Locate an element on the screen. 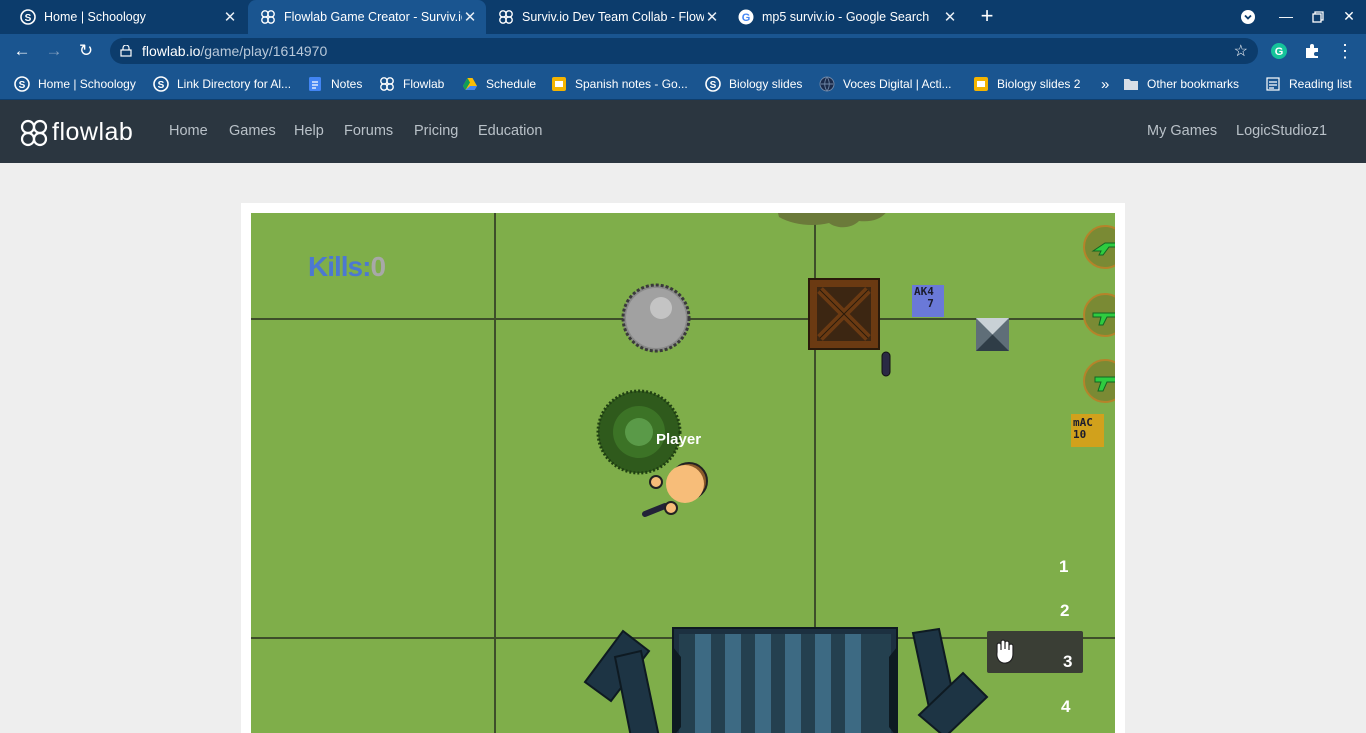 This screenshot has width=1366, height=733. bookmark-biology-slides: S Biology slides is located at coordinates (753, 84).